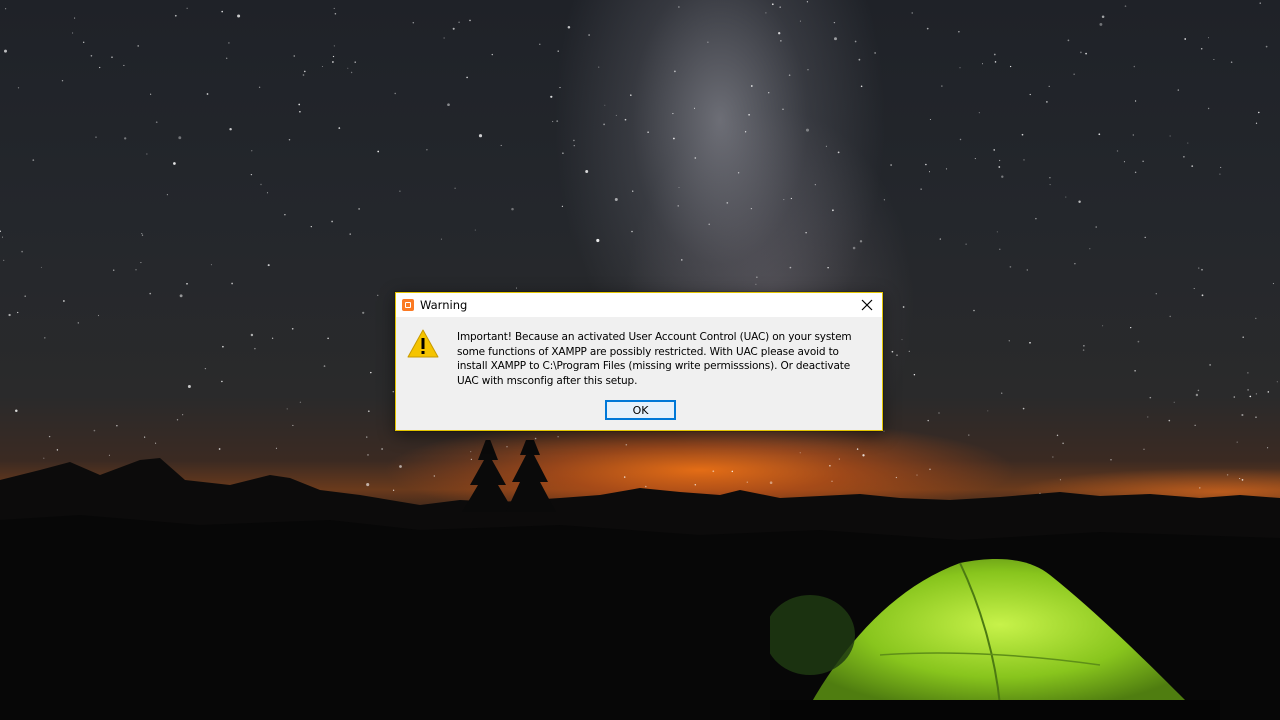  Describe the element at coordinates (639, 305) in the screenshot. I see `dialog-titlebar: Warning` at that location.